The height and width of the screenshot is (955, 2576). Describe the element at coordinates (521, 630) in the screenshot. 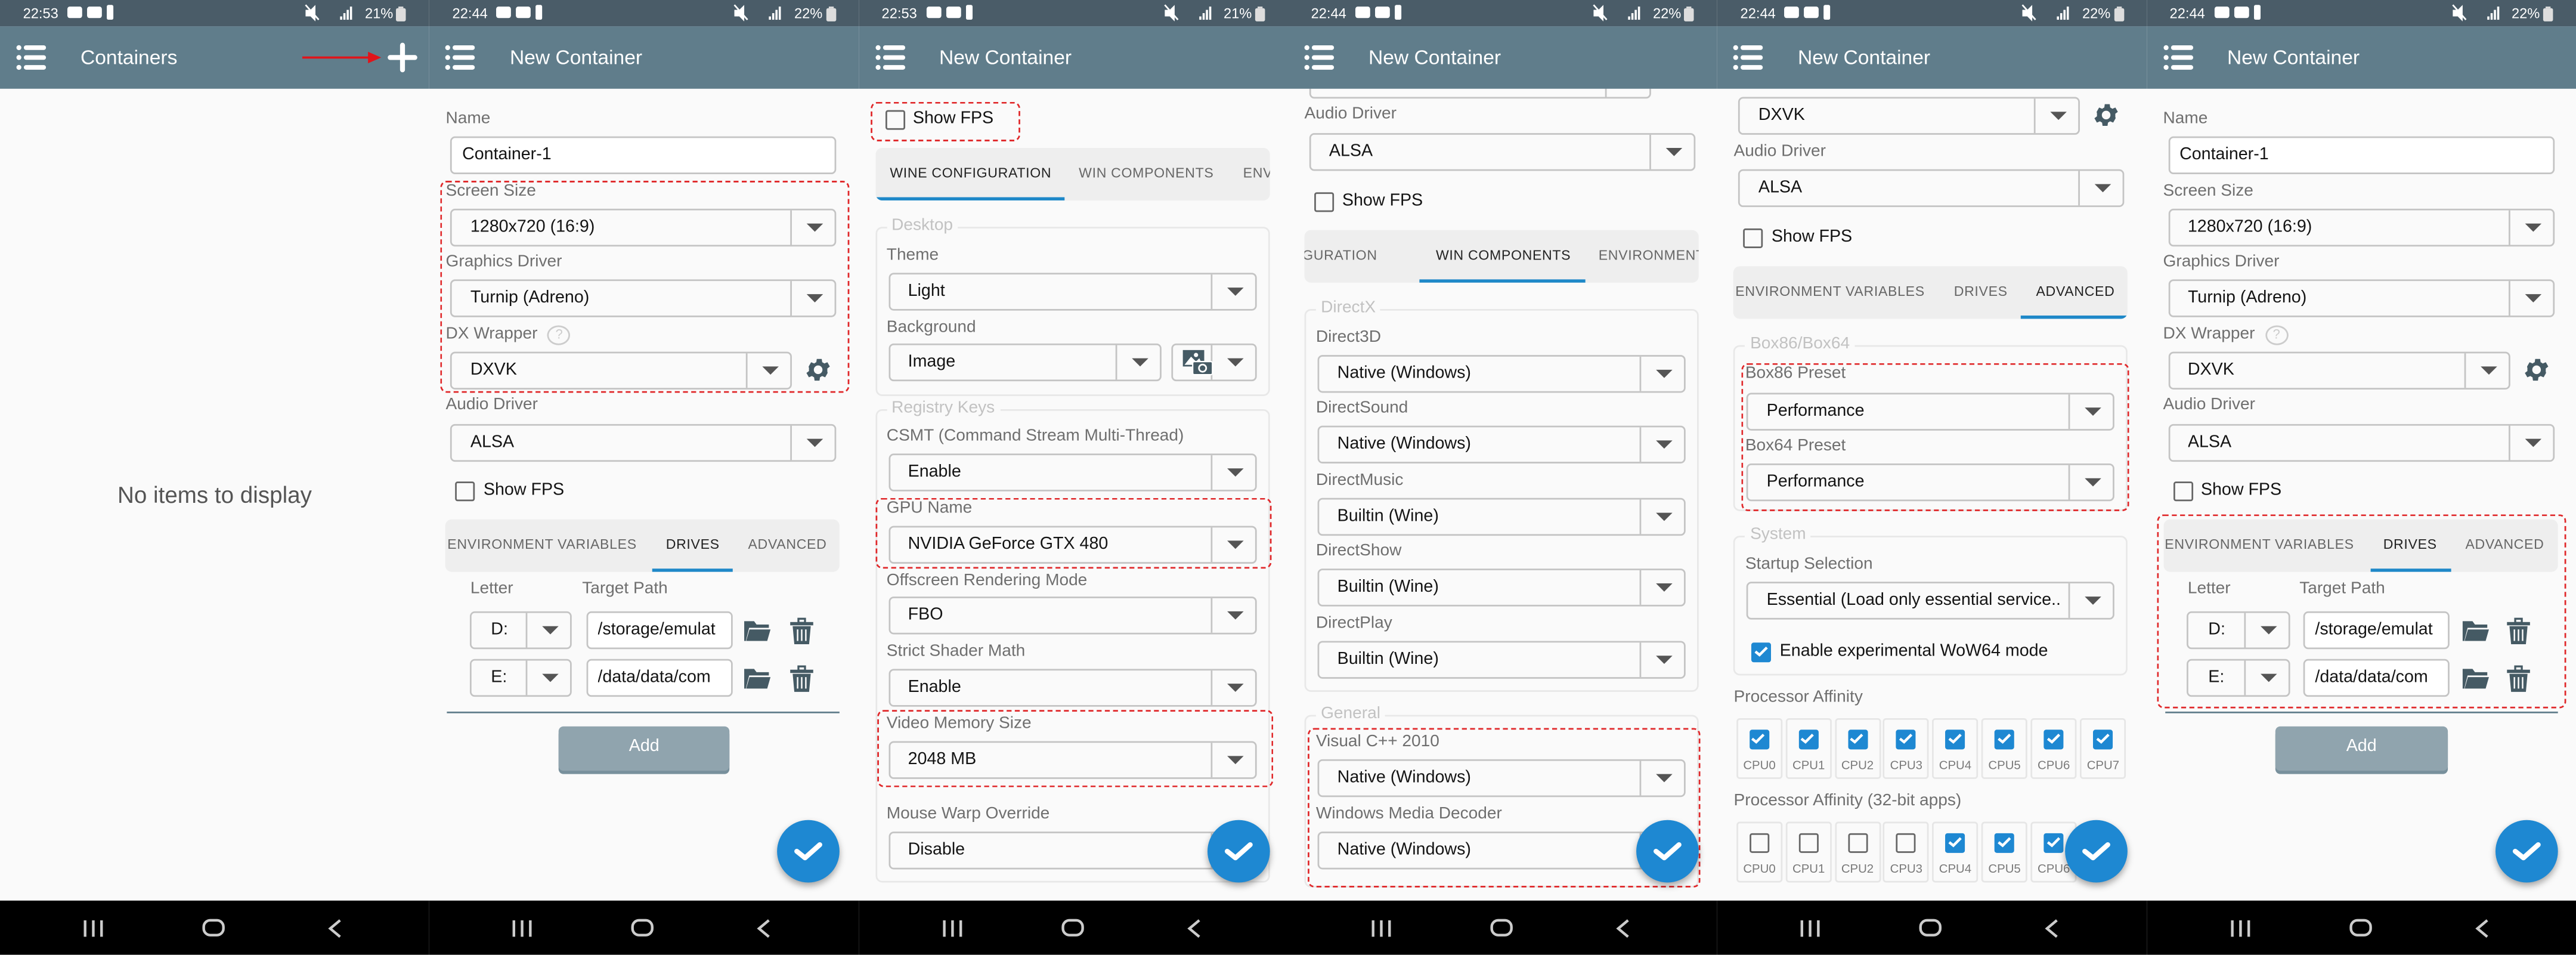

I see `drive-letter-select: D:` at that location.